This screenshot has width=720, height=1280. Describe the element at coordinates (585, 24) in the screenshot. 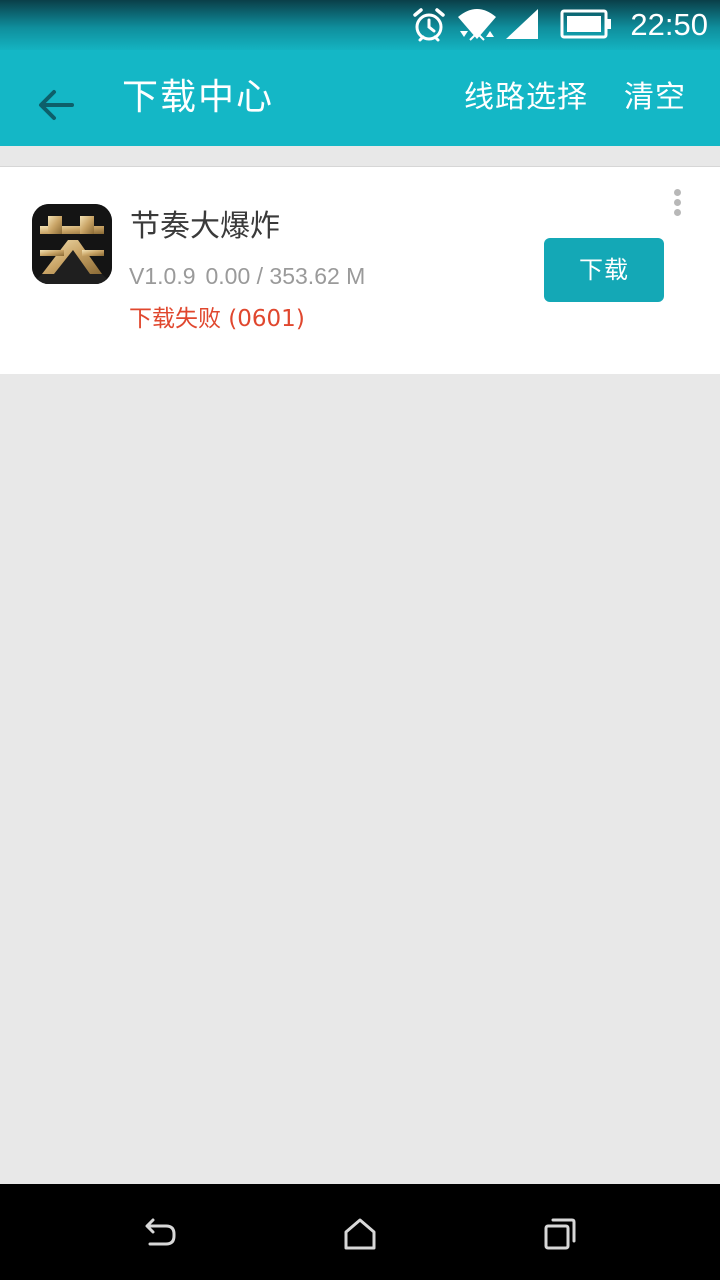

I see `battery-icon` at that location.